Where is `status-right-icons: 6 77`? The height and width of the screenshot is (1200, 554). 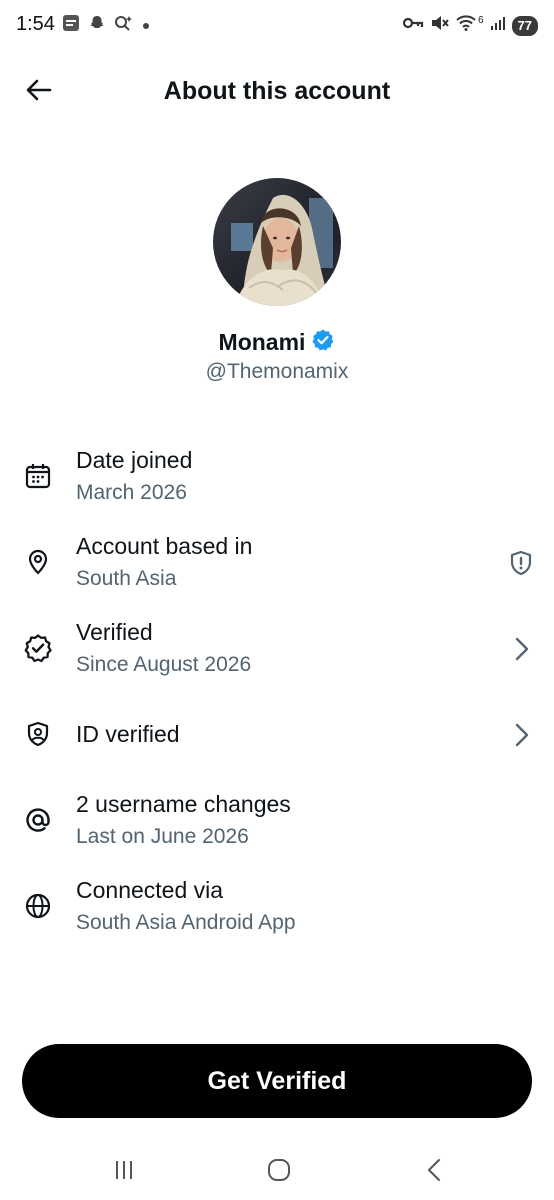 status-right-icons: 6 77 is located at coordinates (470, 25).